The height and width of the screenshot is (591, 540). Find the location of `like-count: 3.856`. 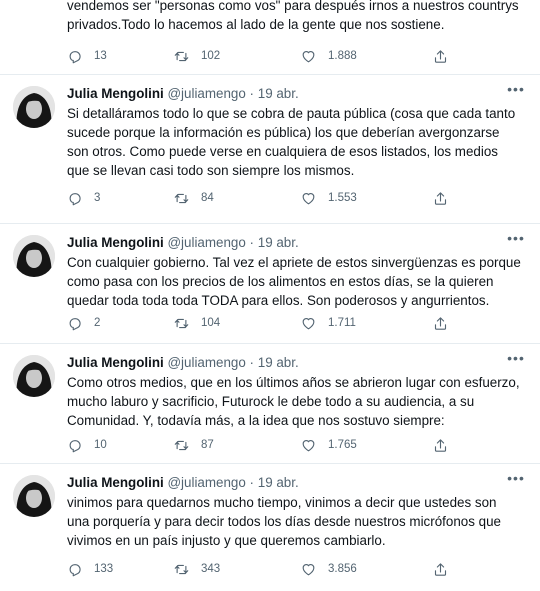

like-count: 3.856 is located at coordinates (342, 569).